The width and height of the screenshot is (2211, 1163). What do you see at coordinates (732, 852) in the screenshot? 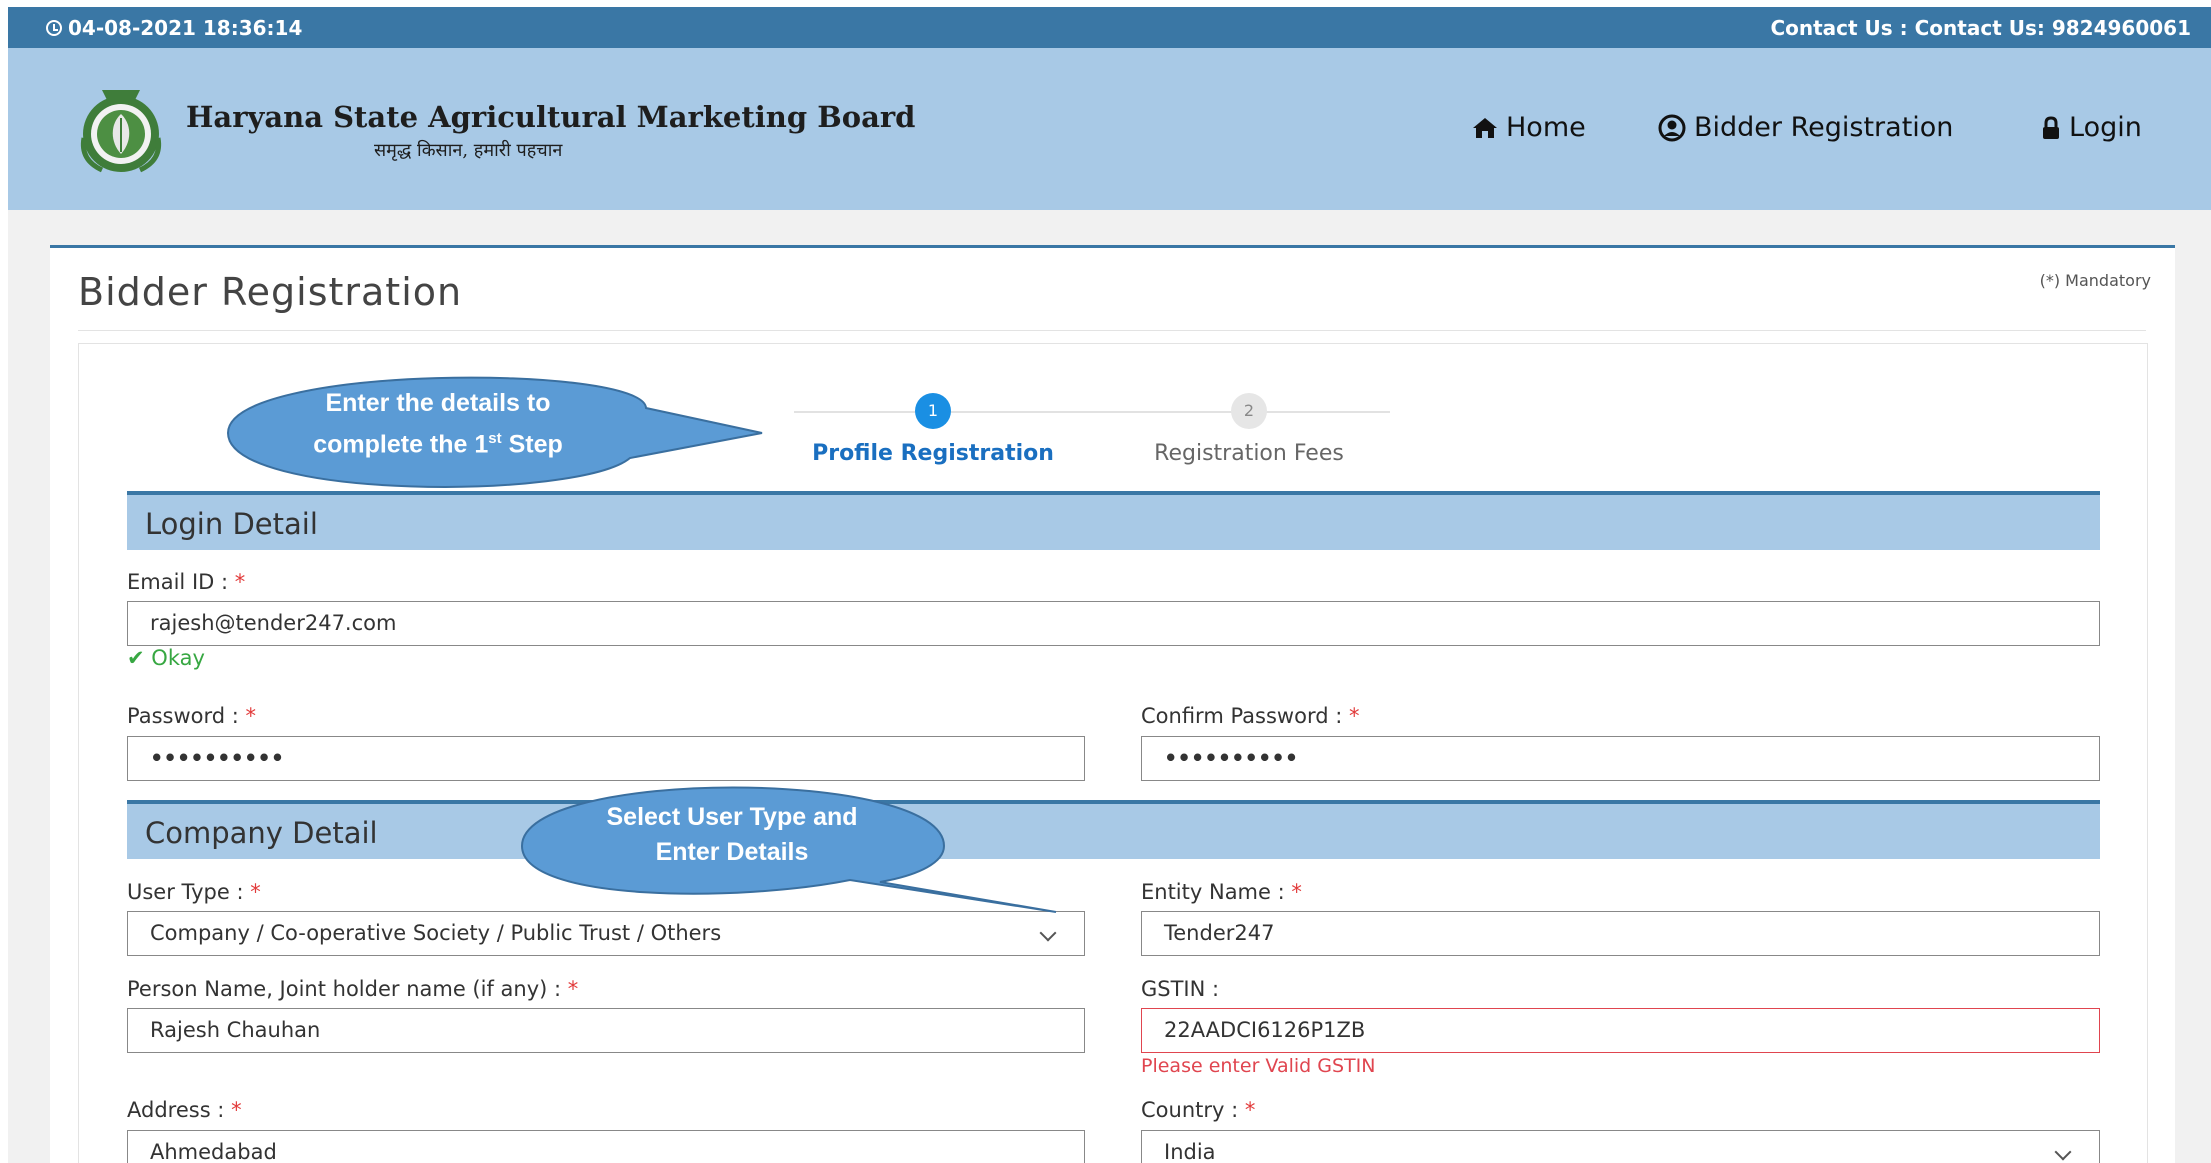
I see `callout-usertype-line2: Enter Details` at bounding box center [732, 852].